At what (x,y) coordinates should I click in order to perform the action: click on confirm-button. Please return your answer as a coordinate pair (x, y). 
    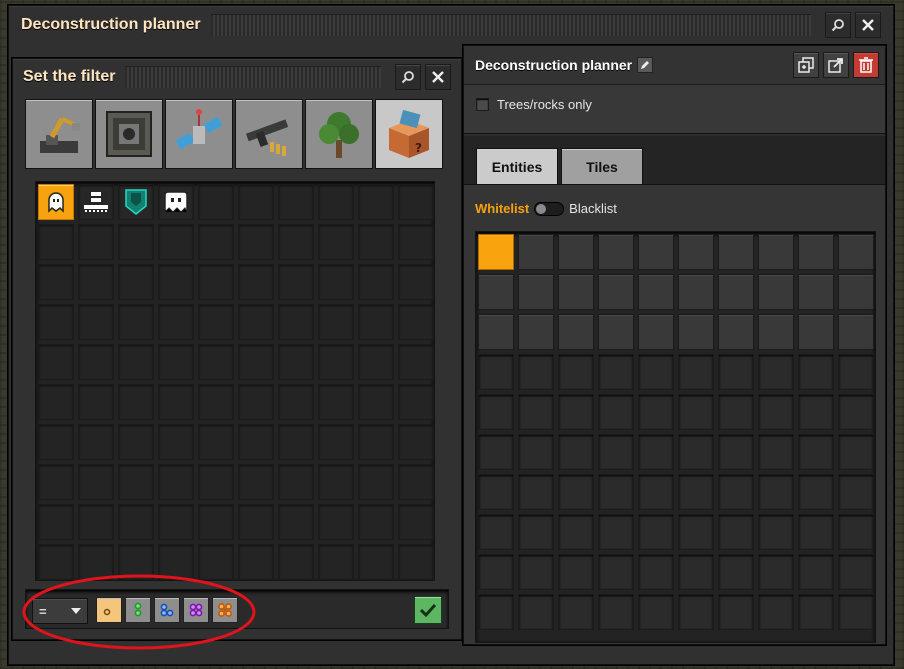
    Looking at the image, I should click on (428, 610).